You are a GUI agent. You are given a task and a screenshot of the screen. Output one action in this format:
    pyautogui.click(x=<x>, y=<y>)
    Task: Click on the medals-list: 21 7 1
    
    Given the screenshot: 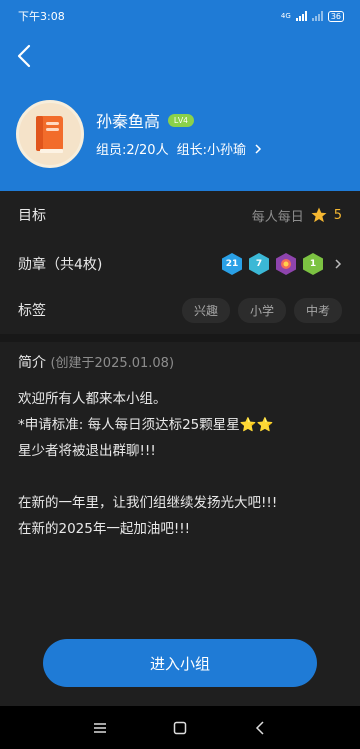 What is the action you would take?
    pyautogui.click(x=282, y=264)
    